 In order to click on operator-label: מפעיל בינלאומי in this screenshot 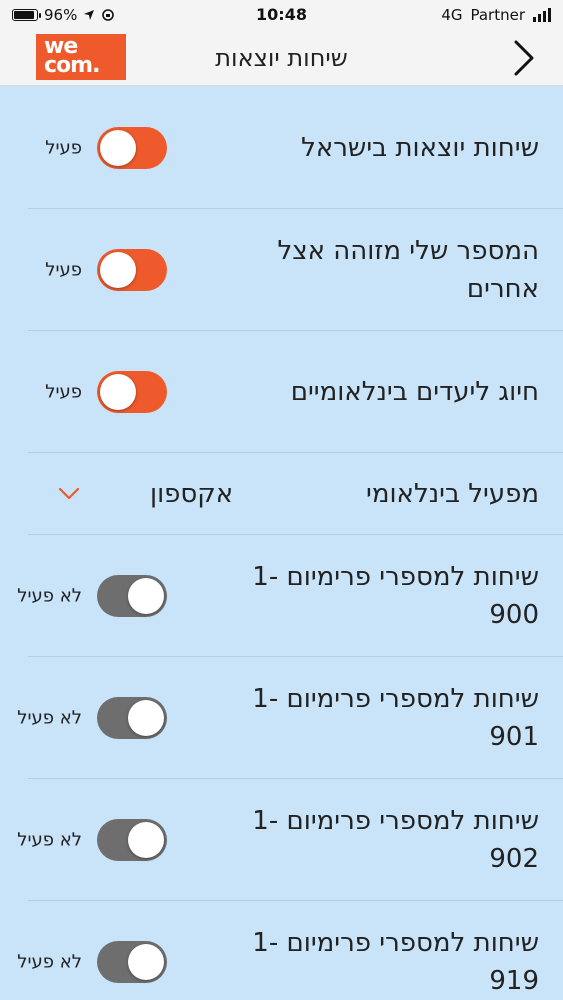, I will do `click(452, 493)`.